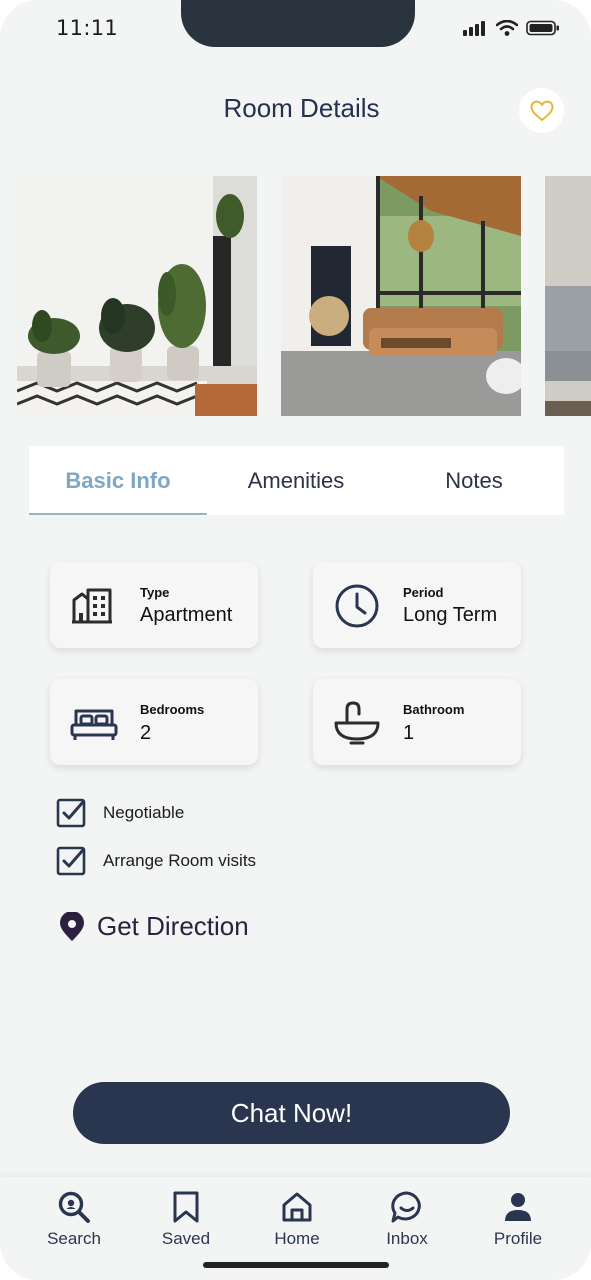 This screenshot has height=1280, width=591. Describe the element at coordinates (180, 860) in the screenshot. I see `room-visits-label: Arrange Room visits` at that location.